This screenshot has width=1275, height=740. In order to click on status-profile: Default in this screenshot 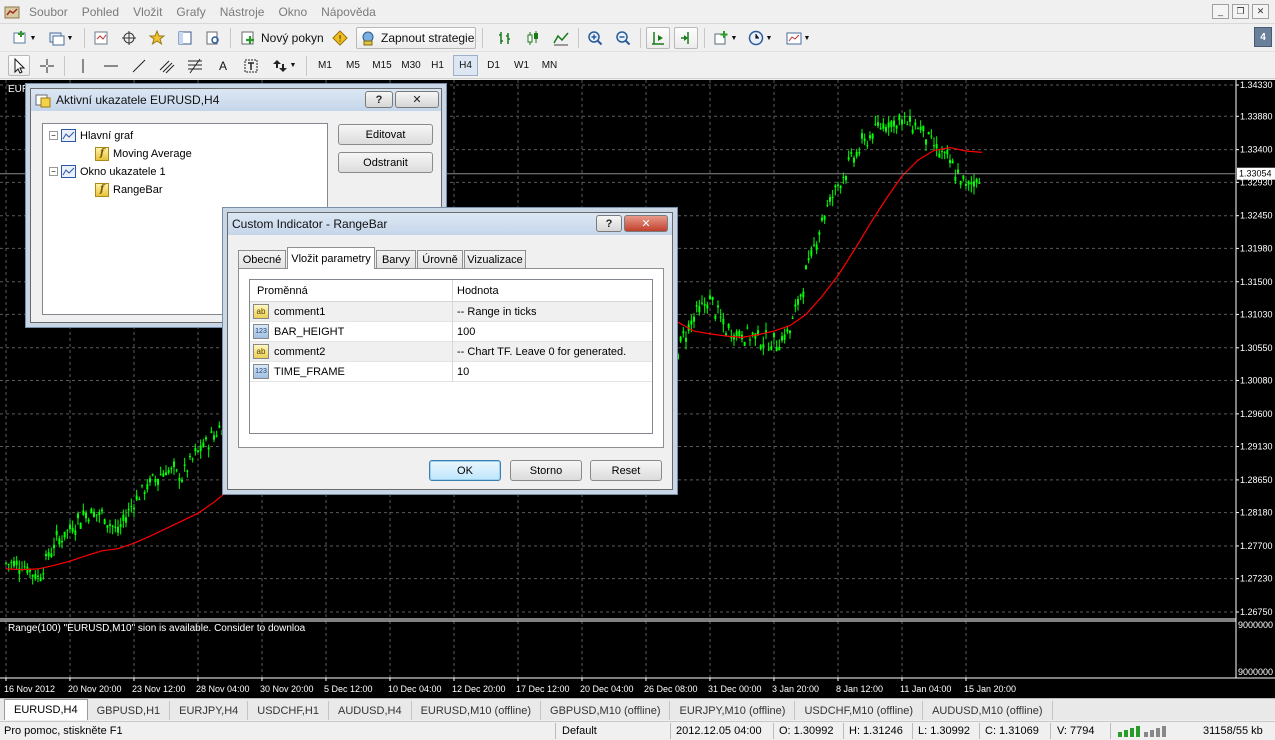, I will do `click(579, 731)`.